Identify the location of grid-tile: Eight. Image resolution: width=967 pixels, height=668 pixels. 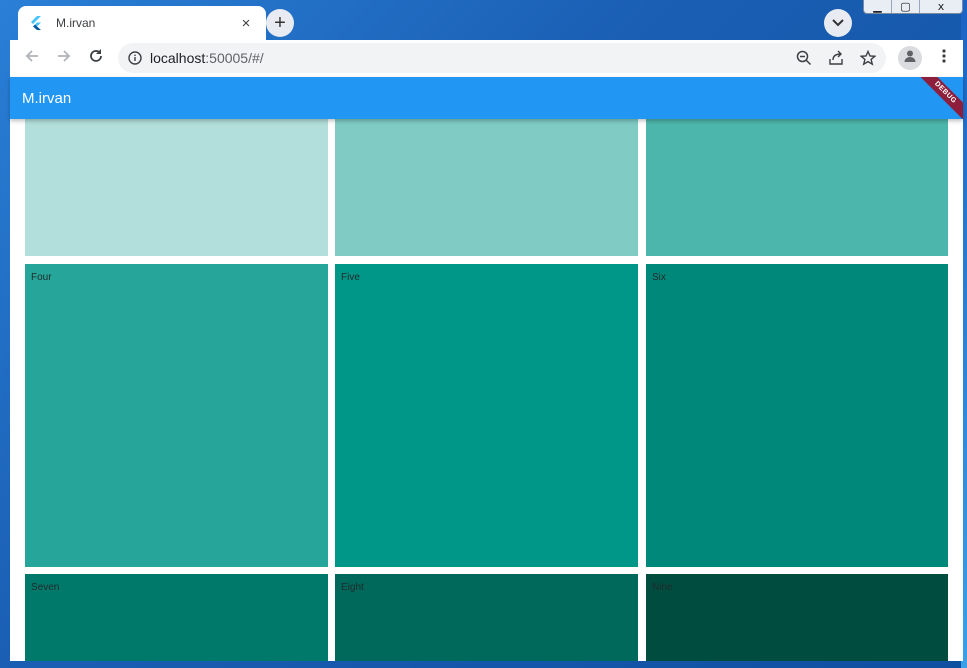
(486, 617).